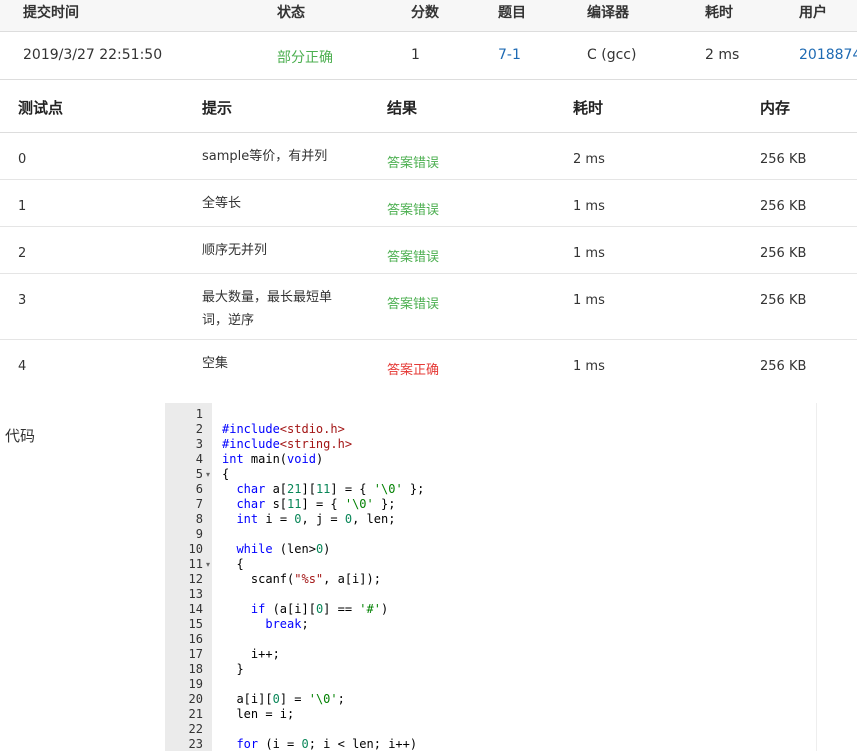 The image size is (857, 751). Describe the element at coordinates (199, 519) in the screenshot. I see `line-number: 8` at that location.